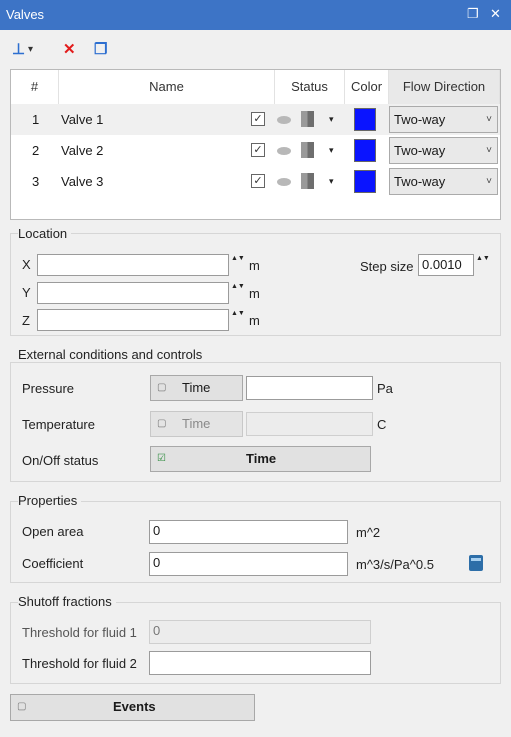 The width and height of the screenshot is (511, 737). I want to click on window-titlebar: Valves ❐ ✕, so click(255, 15).